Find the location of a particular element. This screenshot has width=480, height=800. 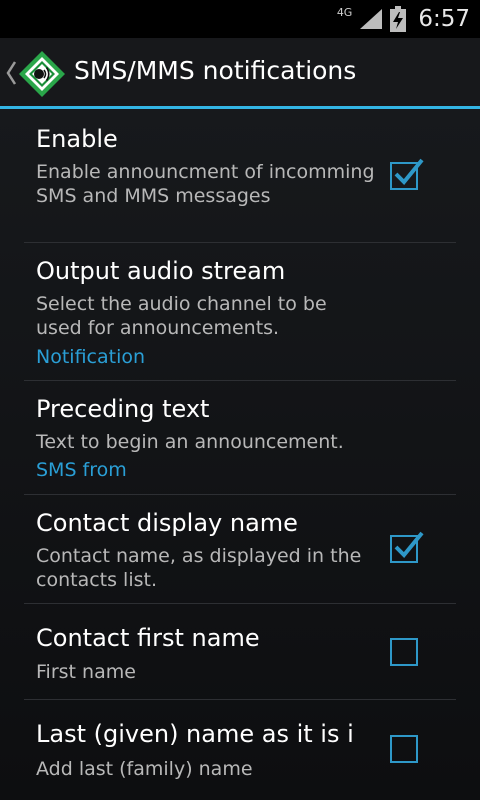

page-title: SMS/MMS notifications is located at coordinates (215, 70).